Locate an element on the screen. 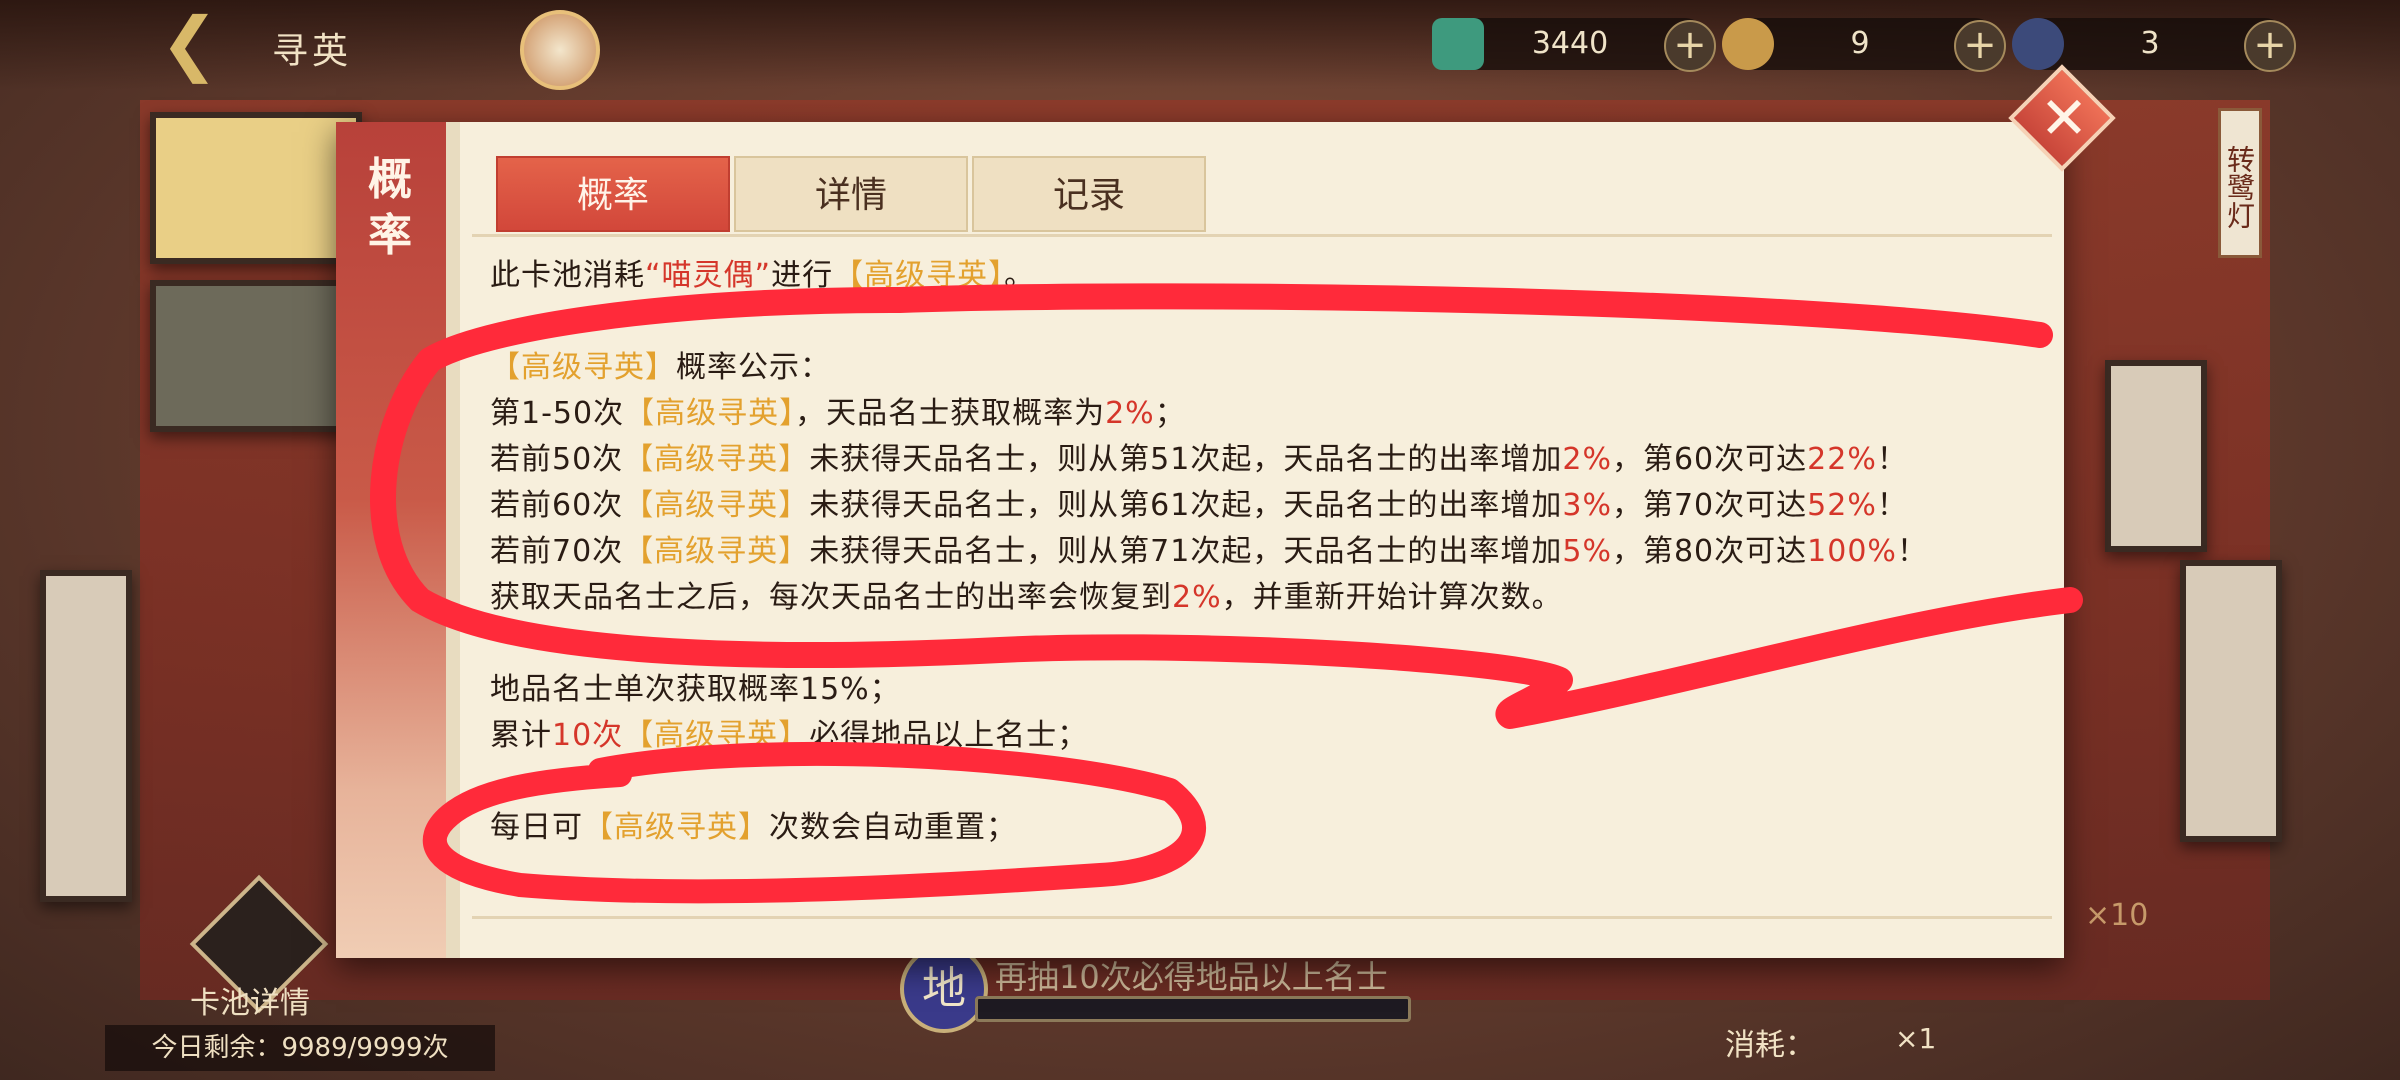  text-line: 地品名士单次获取概率15%； is located at coordinates (695, 689).